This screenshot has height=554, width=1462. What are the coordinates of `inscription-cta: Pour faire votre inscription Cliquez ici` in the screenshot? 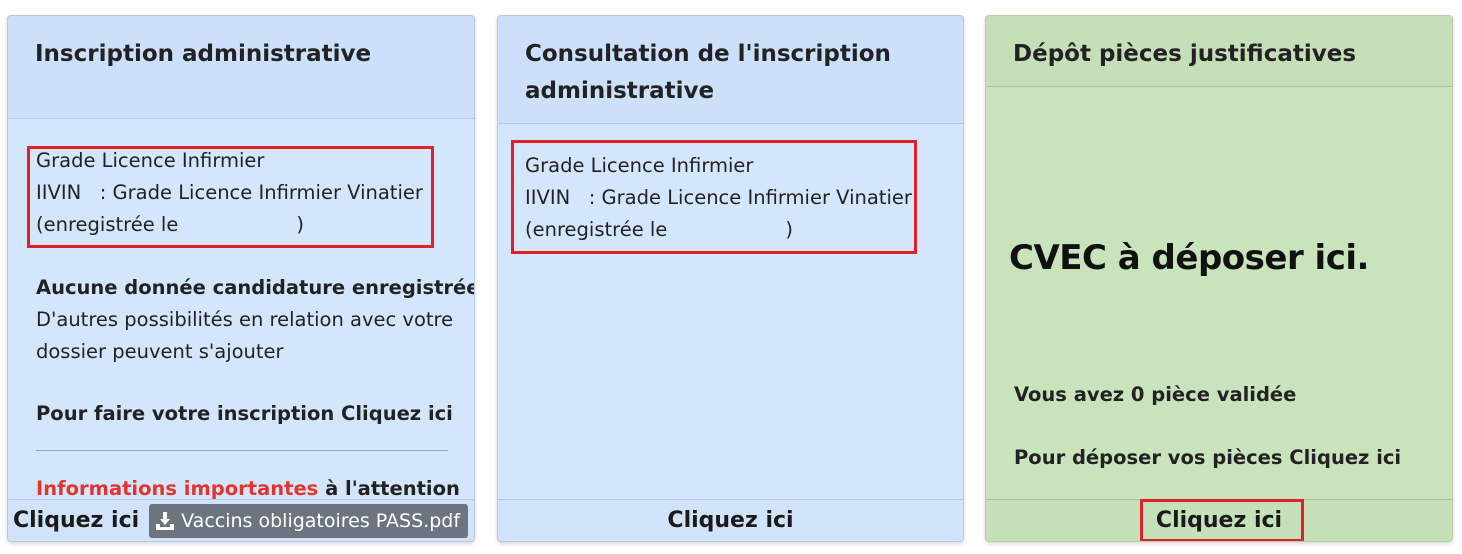 It's located at (244, 414).